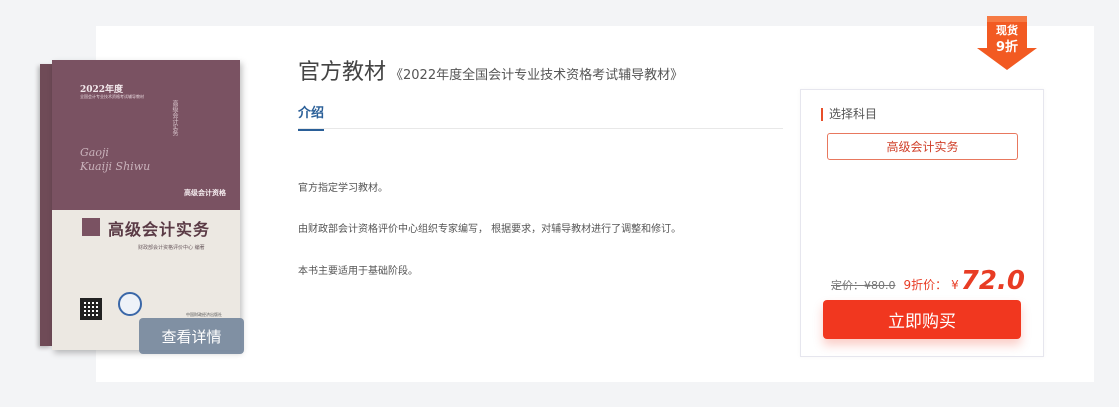  What do you see at coordinates (91, 309) in the screenshot?
I see `qr-code-icon` at bounding box center [91, 309].